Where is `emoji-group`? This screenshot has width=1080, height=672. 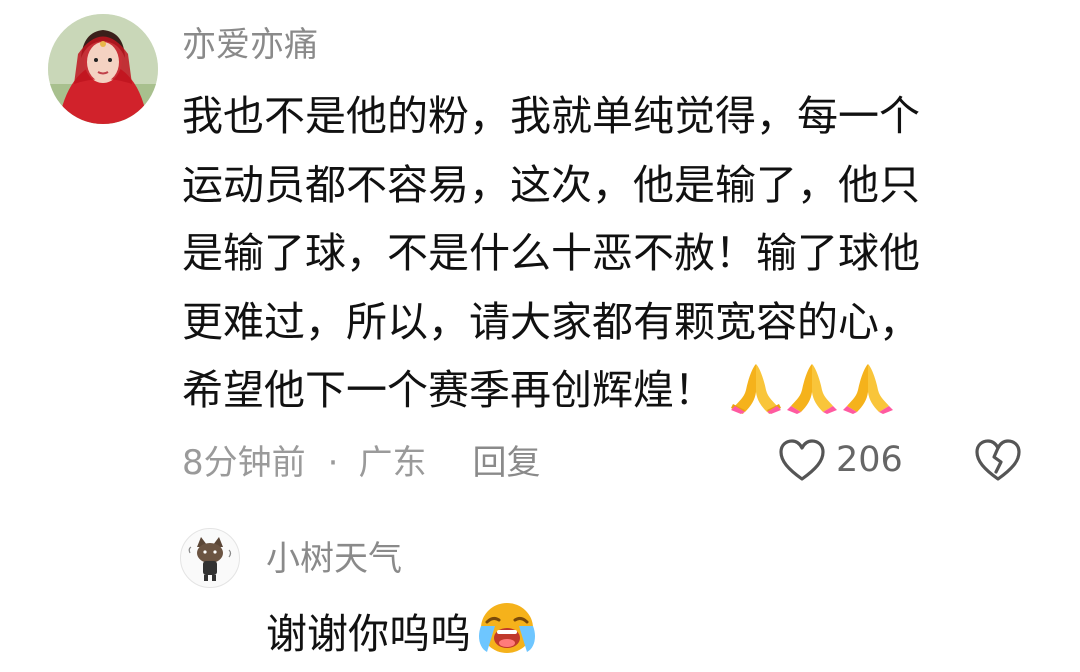
emoji-group is located at coordinates (813, 397).